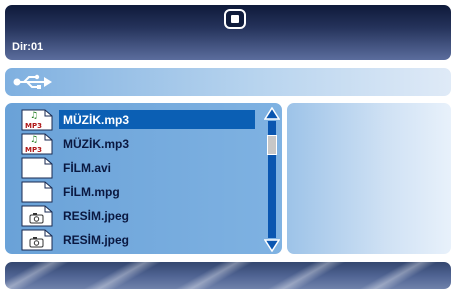 This screenshot has width=456, height=294. I want to click on stop-icon, so click(235, 19).